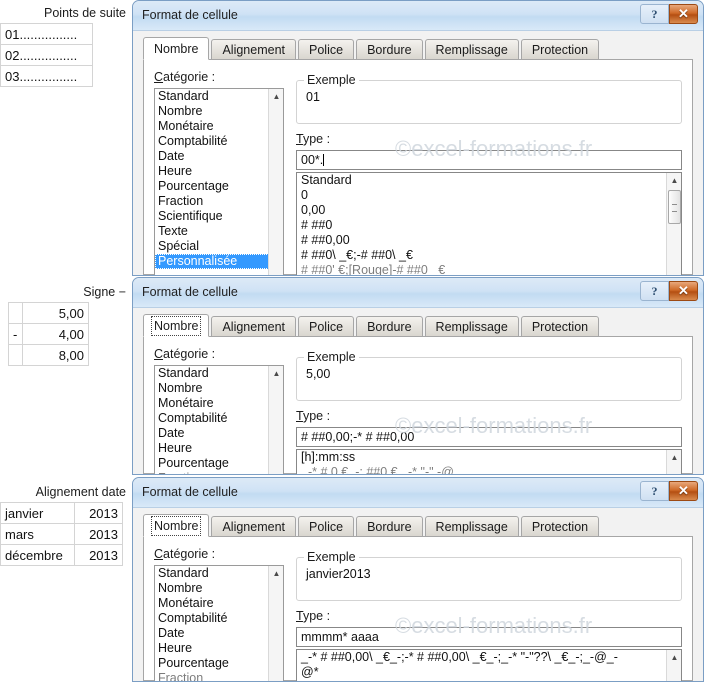 The width and height of the screenshot is (704, 682). I want to click on list-item: # ##0,00, so click(489, 240).